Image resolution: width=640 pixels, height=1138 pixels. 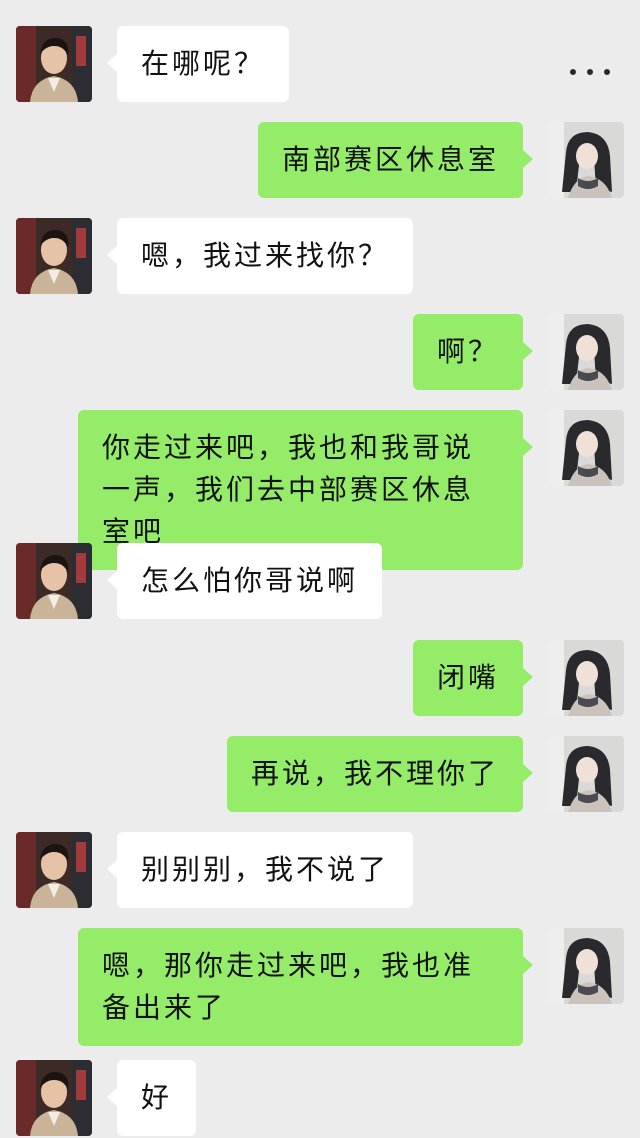 I want to click on received-message-bubble: 好, so click(x=151, y=1098).